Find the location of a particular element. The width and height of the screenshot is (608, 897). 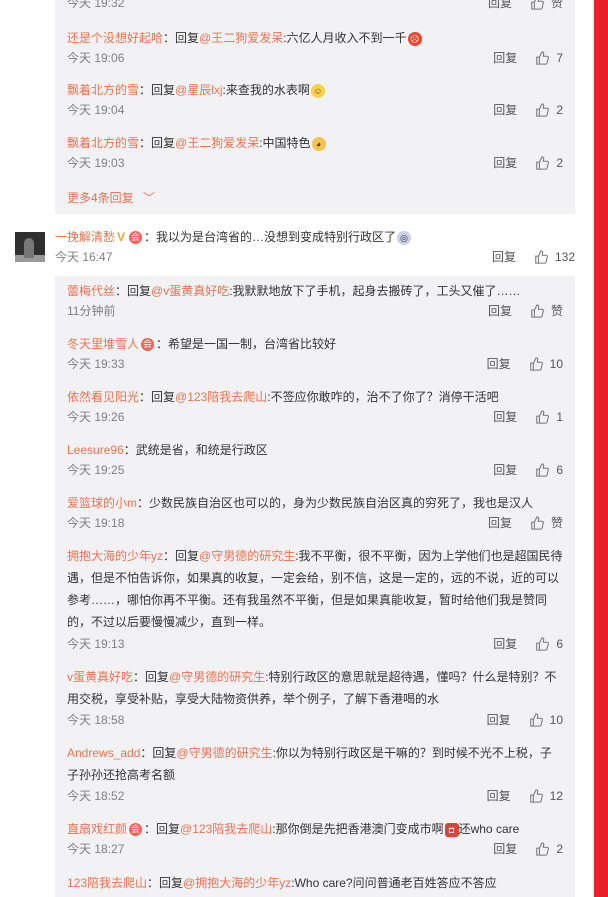

user-name: 依然看见阳光 is located at coordinates (103, 397).